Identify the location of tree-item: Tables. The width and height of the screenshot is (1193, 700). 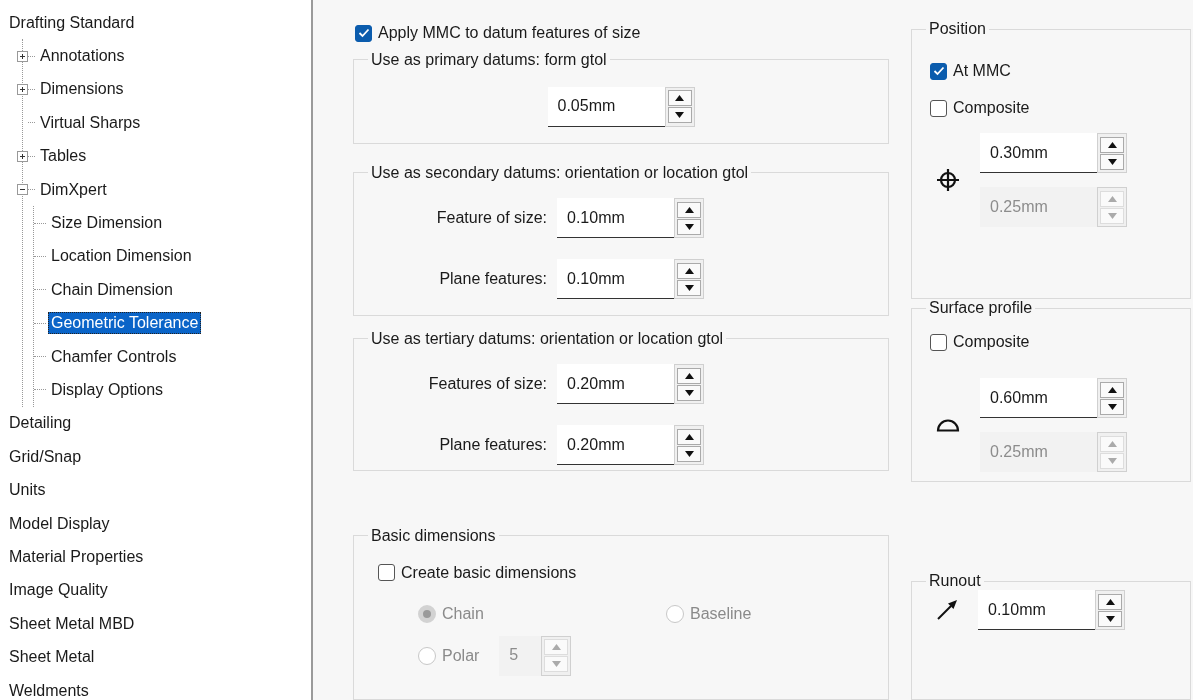
(63, 156).